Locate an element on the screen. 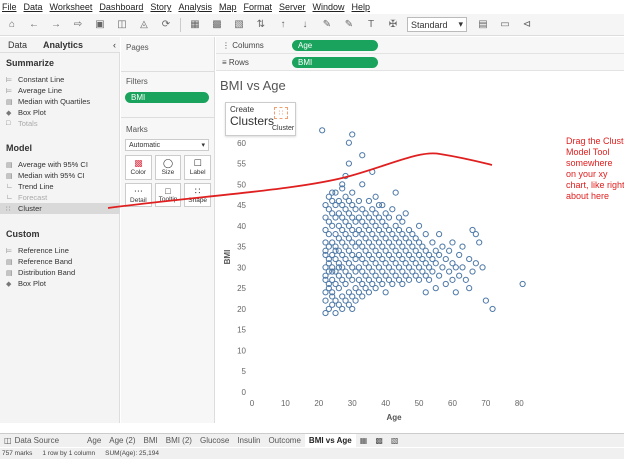 The width and height of the screenshot is (624, 459). tab-insulin: Insulin is located at coordinates (248, 441).